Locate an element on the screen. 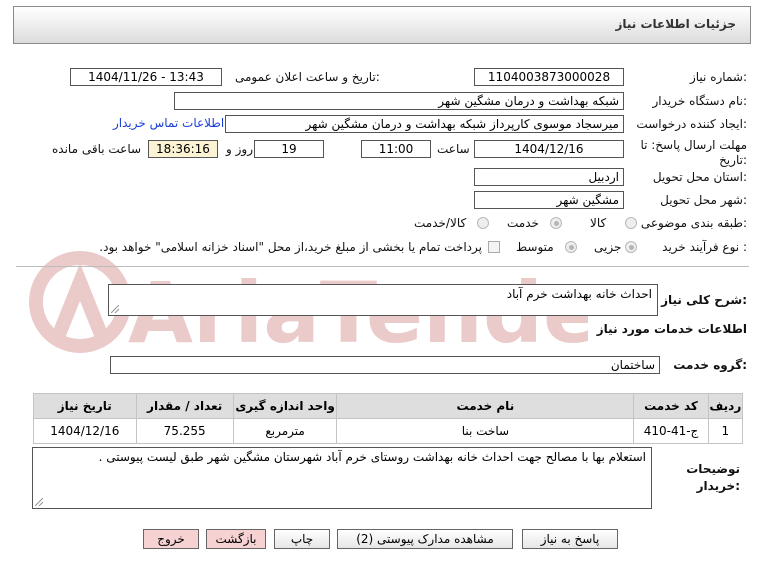 Image resolution: width=761 pixels, height=566 pixels. purchase-option-medium: متوسط is located at coordinates (535, 247).